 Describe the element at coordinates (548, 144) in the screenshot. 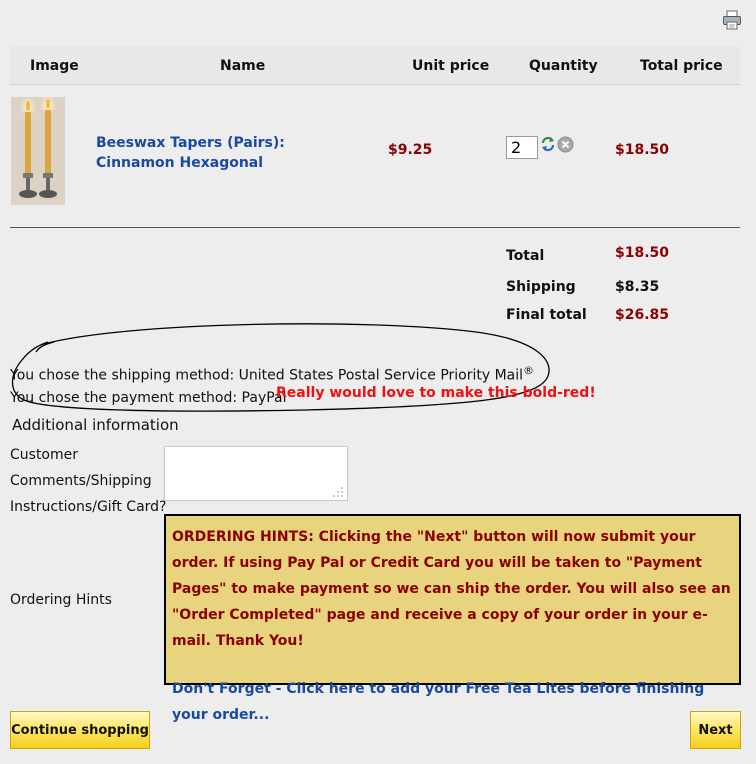

I see `refresh-icon` at that location.